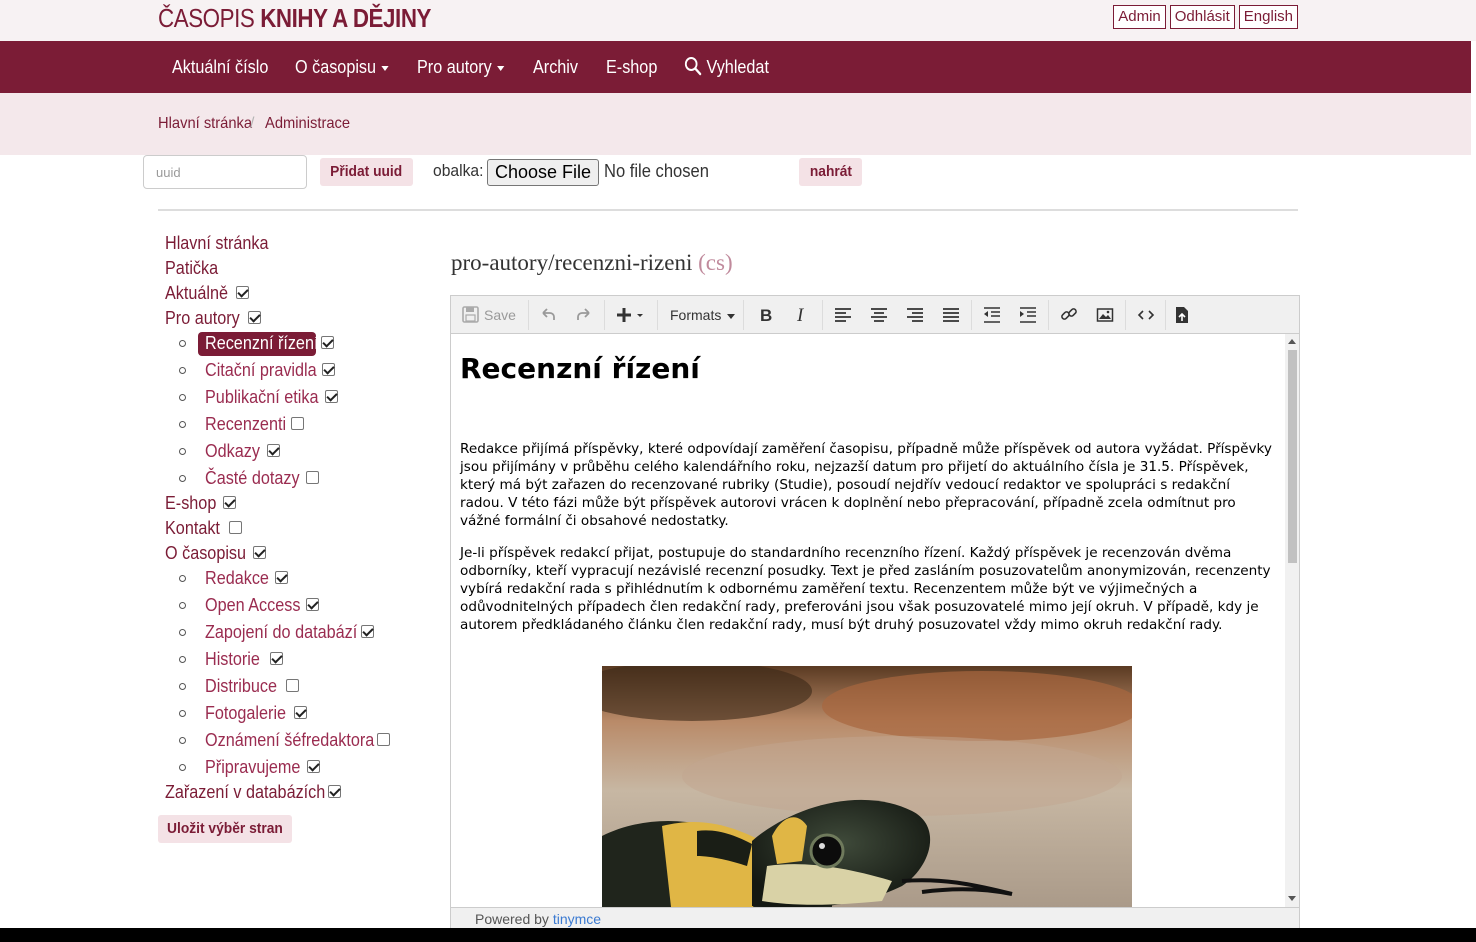 This screenshot has width=1476, height=942. I want to click on sidebar-item-reviewers: Recenzenti, so click(250, 424).